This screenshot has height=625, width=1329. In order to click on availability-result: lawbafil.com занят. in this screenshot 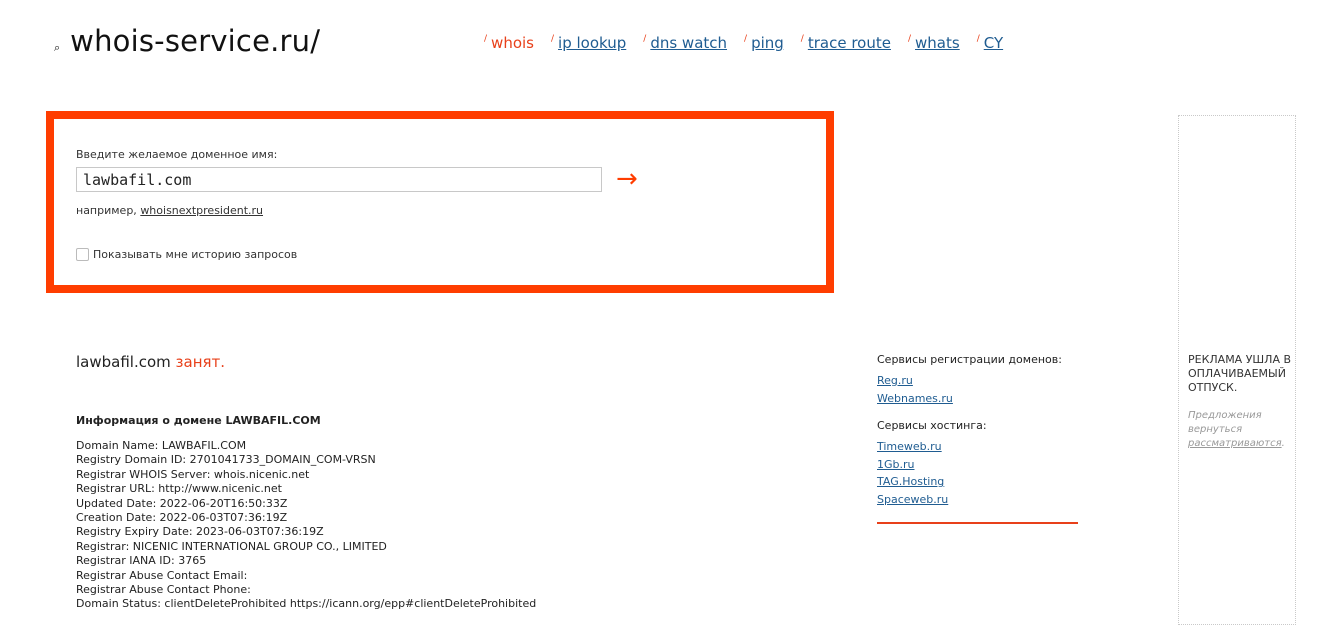, I will do `click(150, 362)`.